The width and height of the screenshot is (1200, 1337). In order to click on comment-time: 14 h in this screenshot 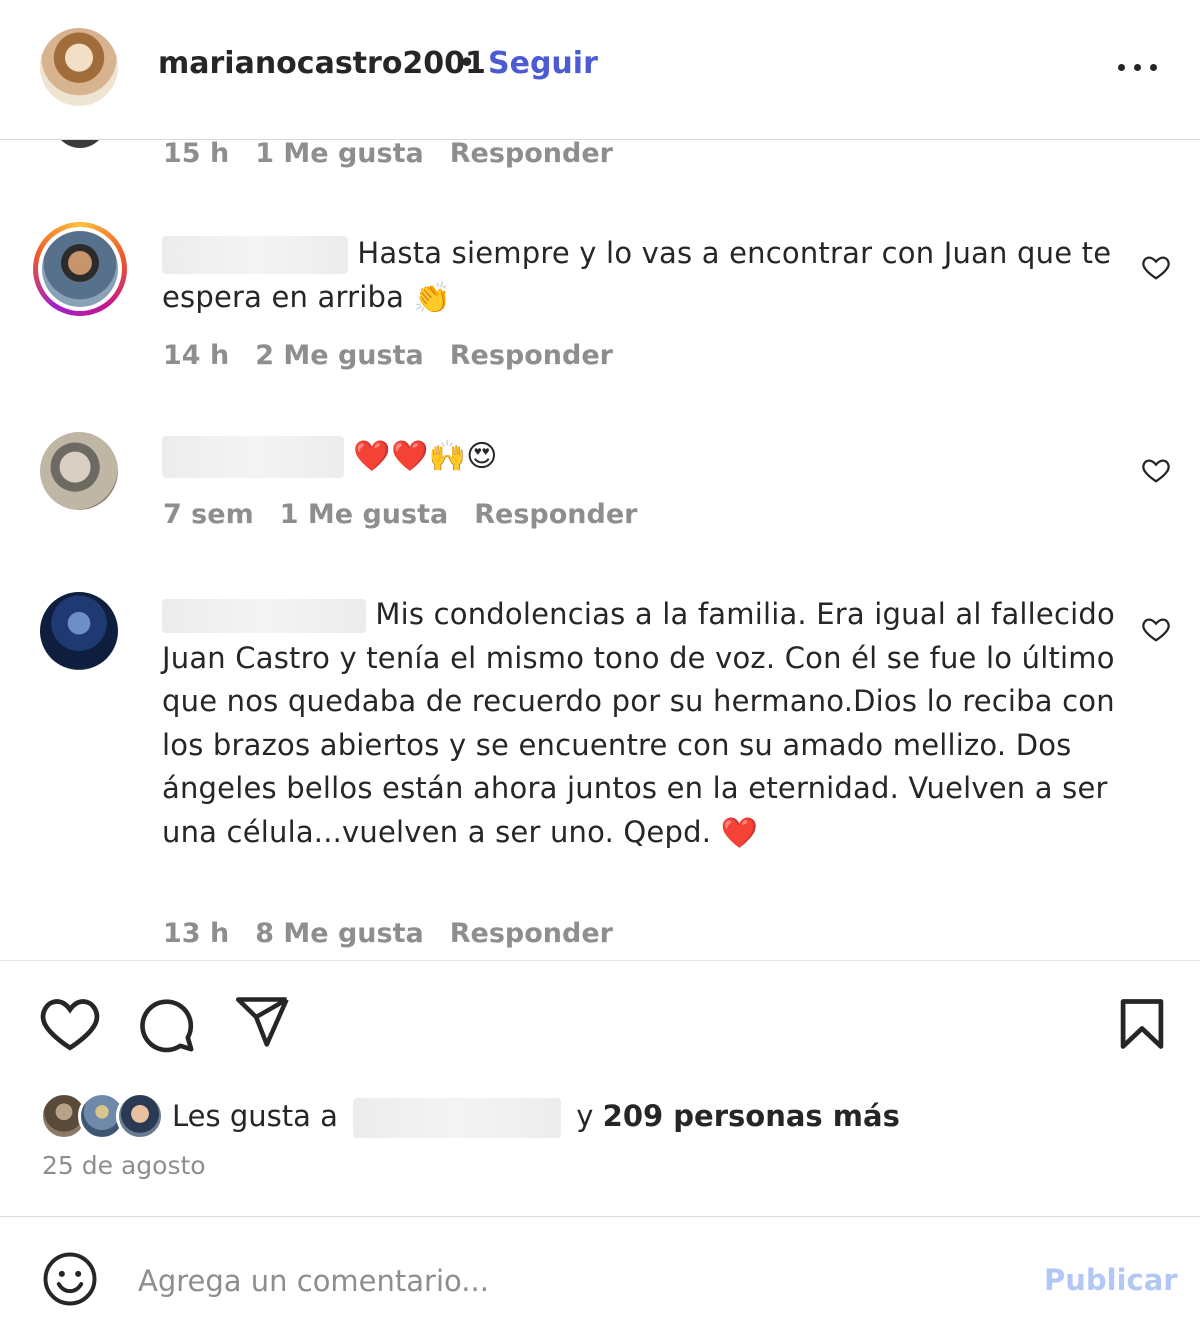, I will do `click(196, 355)`.